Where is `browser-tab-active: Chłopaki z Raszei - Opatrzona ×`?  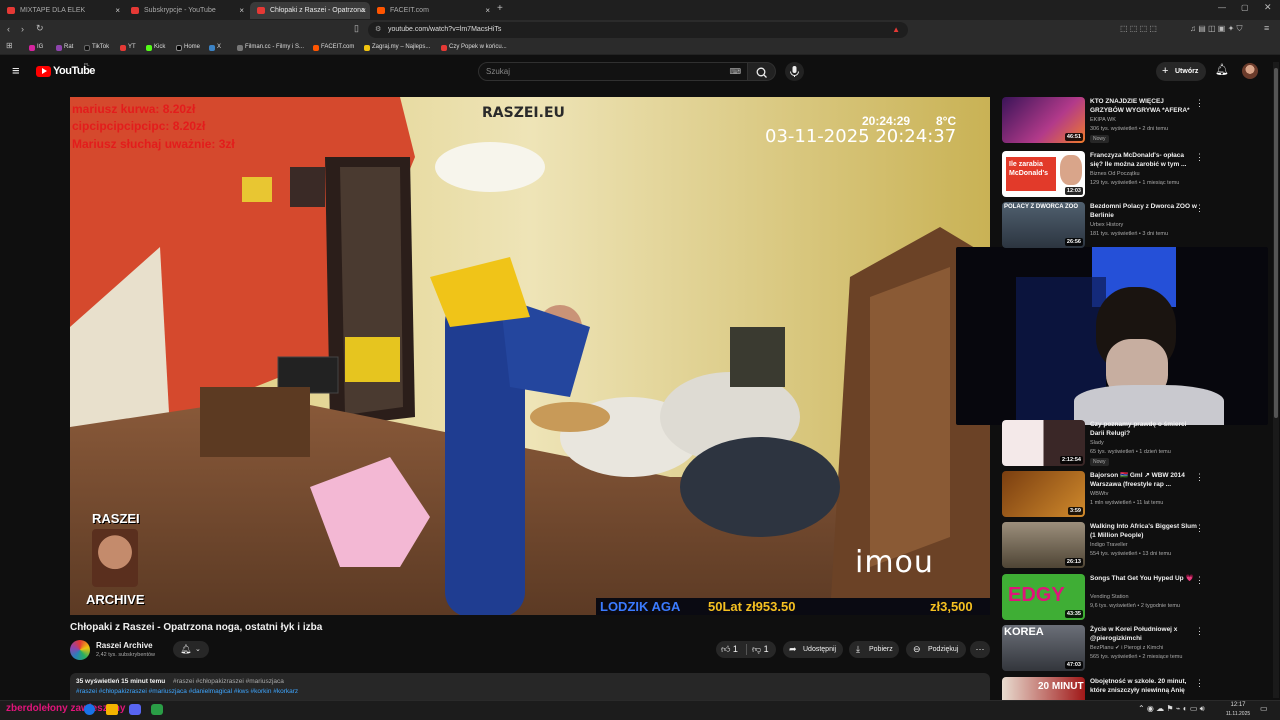
browser-tab-active: Chłopaki z Raszei - Opatrzona × is located at coordinates (310, 10).